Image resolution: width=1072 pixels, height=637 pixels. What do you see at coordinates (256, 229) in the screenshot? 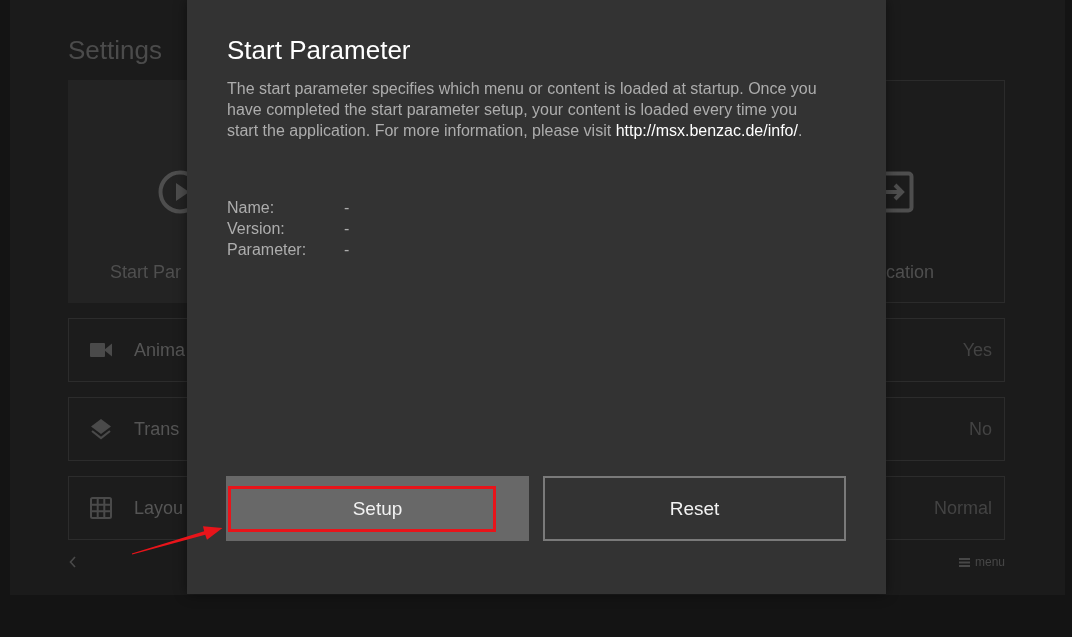
I see `info-label: Version:` at bounding box center [256, 229].